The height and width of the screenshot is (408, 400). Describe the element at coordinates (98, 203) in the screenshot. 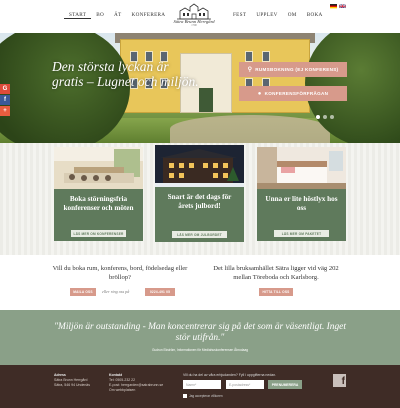

I see `card-title: Boka störningsfria konferenser och möten` at that location.